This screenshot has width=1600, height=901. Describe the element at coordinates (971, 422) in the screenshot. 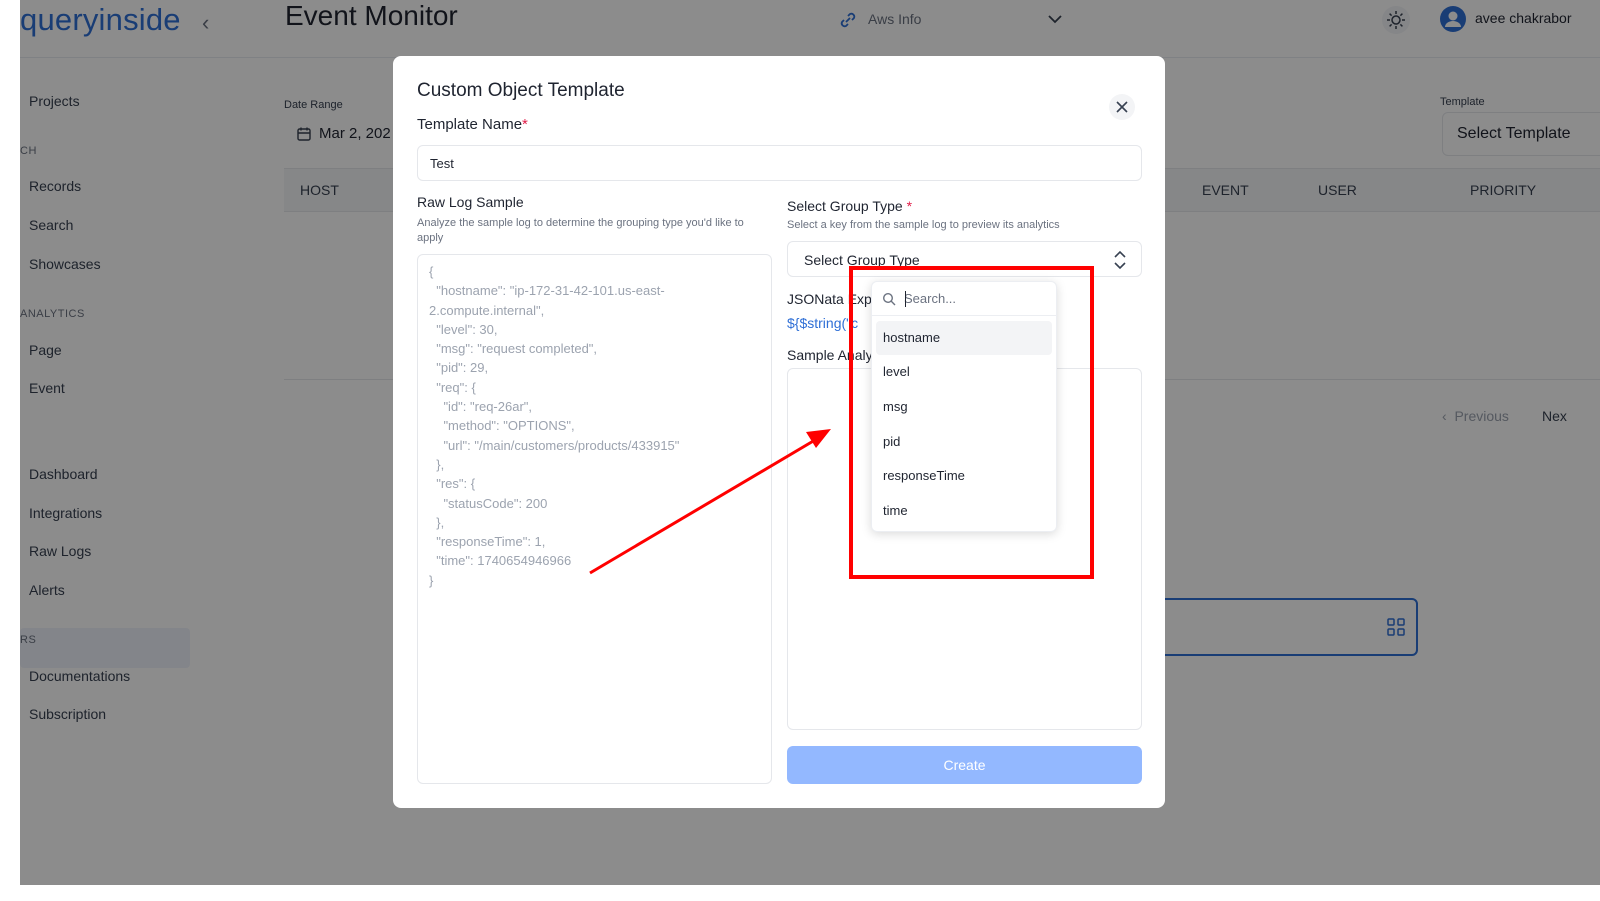

I see `annotation-highlight-box` at that location.